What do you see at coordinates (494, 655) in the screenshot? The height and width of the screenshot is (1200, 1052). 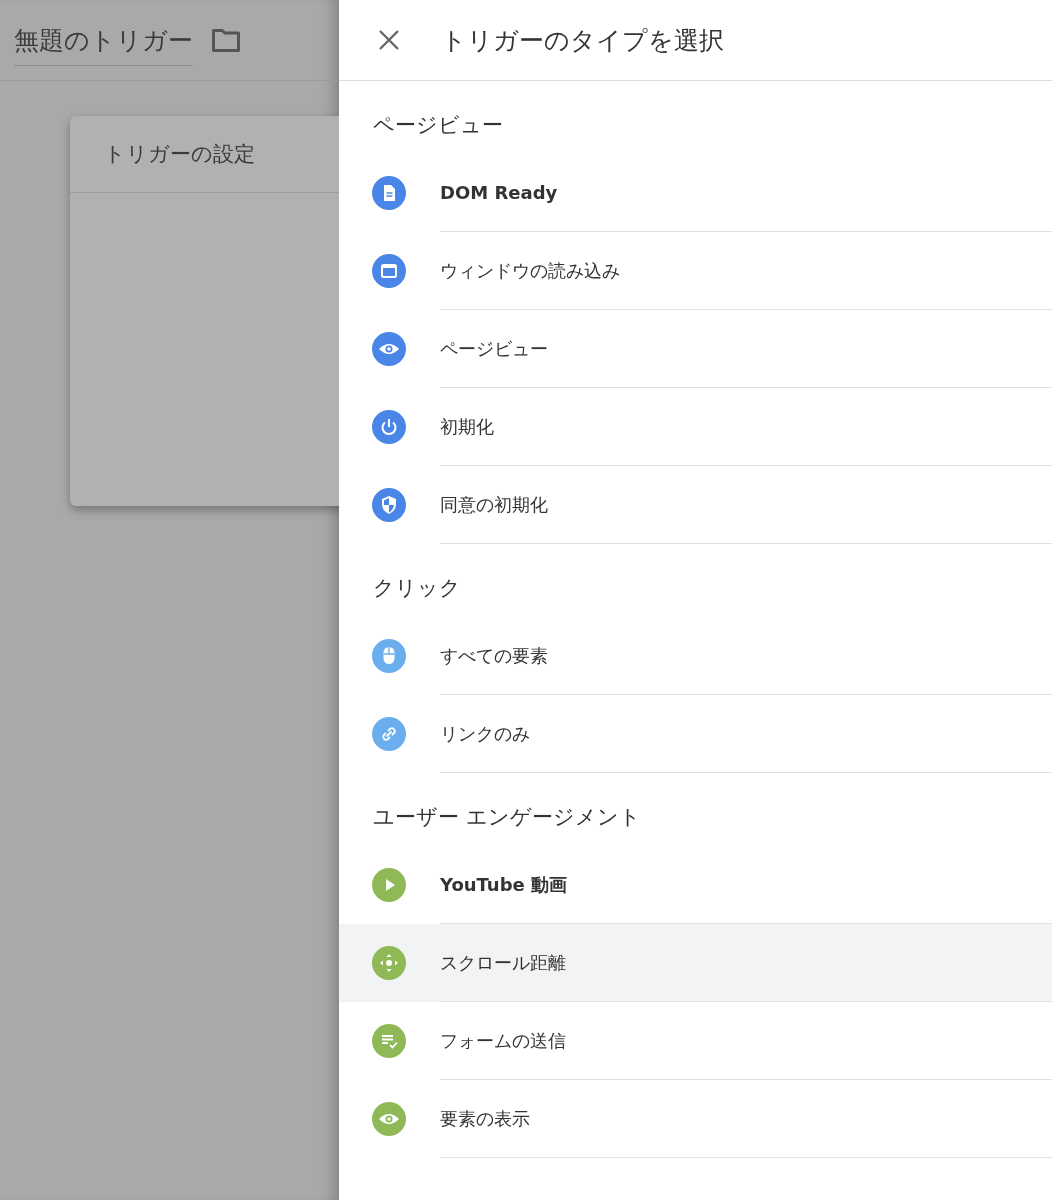 I see `item-label: すべての要素` at bounding box center [494, 655].